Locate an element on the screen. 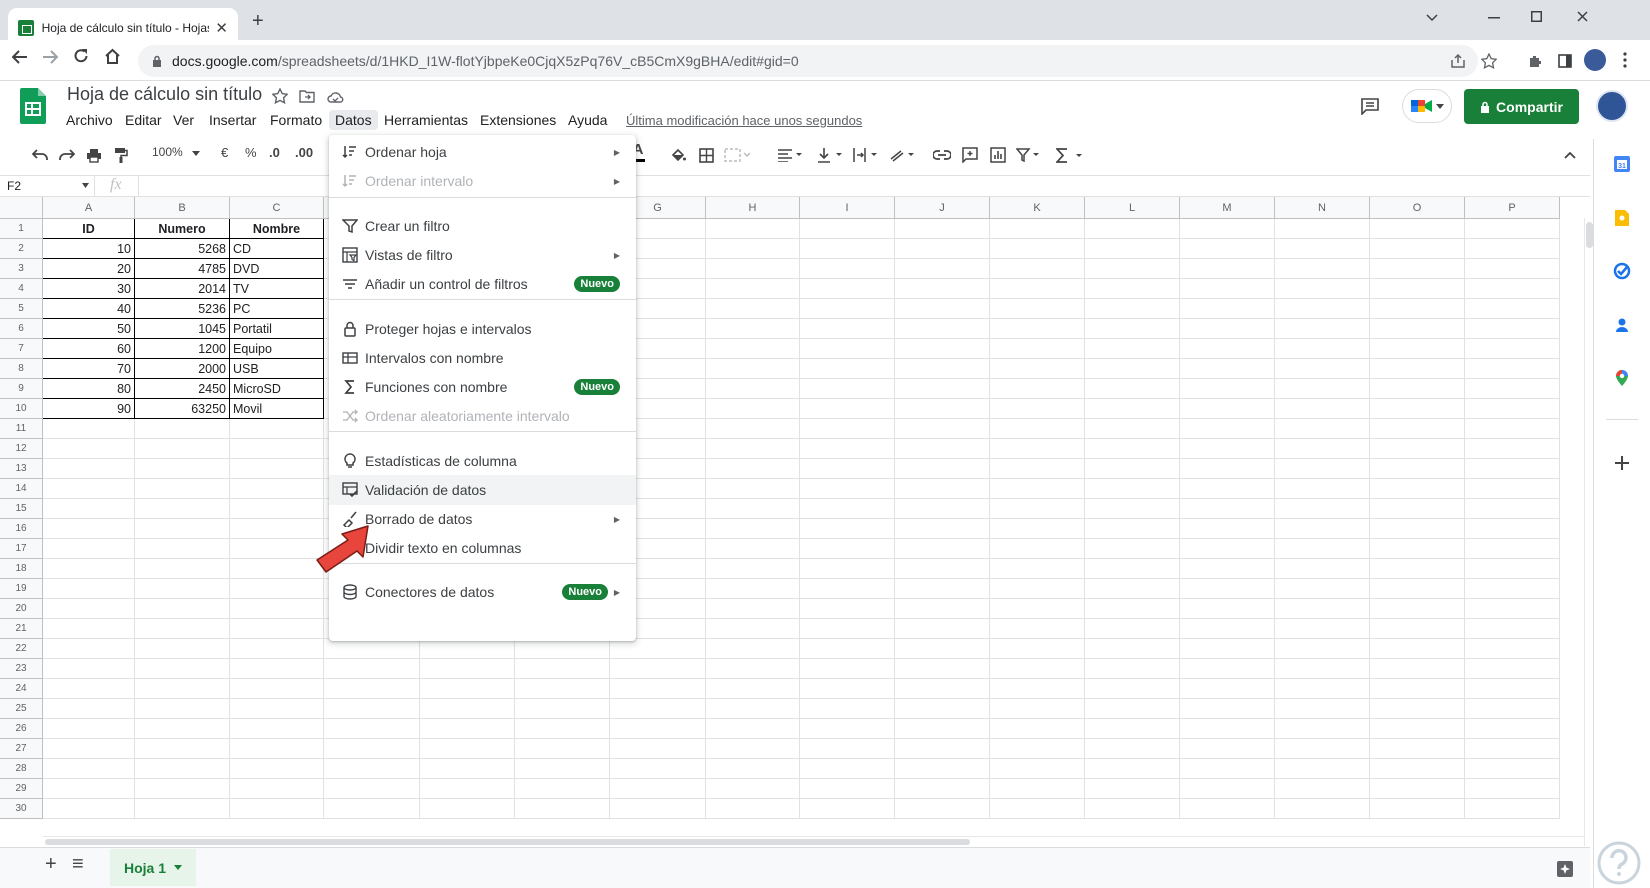 The height and width of the screenshot is (888, 1650). column-header-b: B is located at coordinates (182, 208).